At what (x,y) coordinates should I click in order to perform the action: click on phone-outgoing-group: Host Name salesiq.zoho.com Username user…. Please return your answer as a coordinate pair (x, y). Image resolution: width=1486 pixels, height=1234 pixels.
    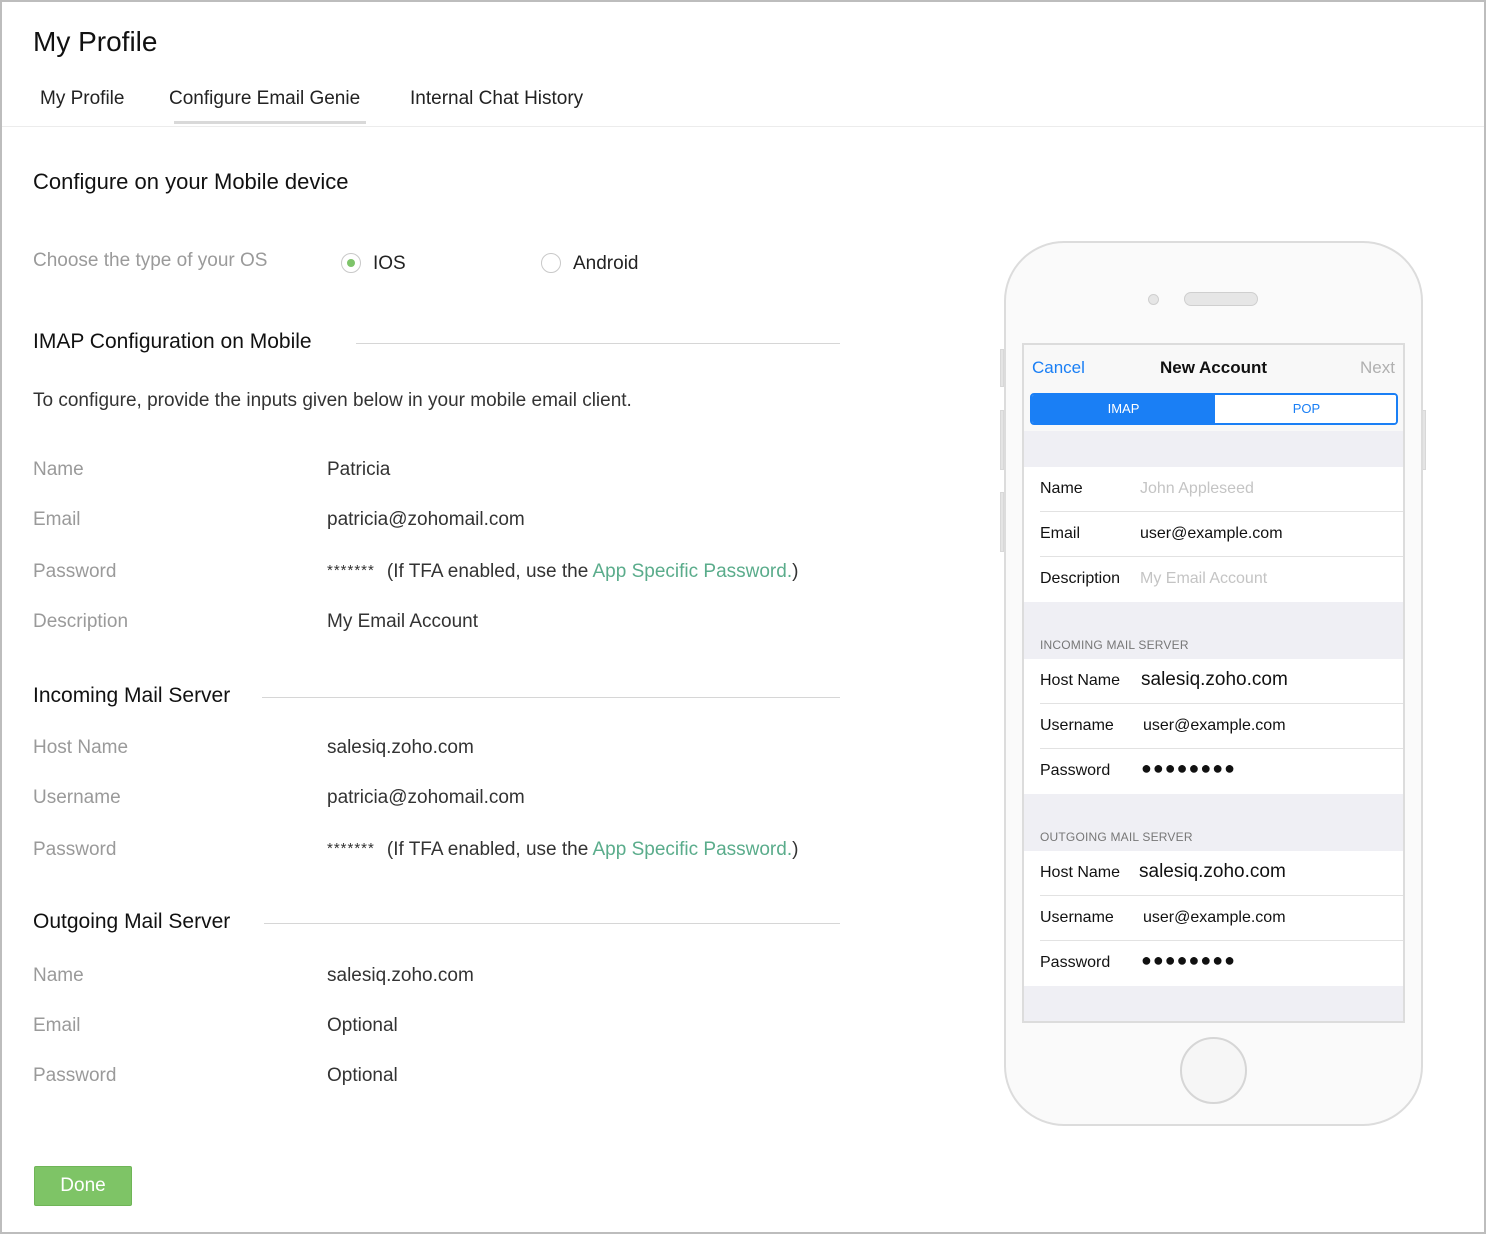
    Looking at the image, I should click on (1213, 918).